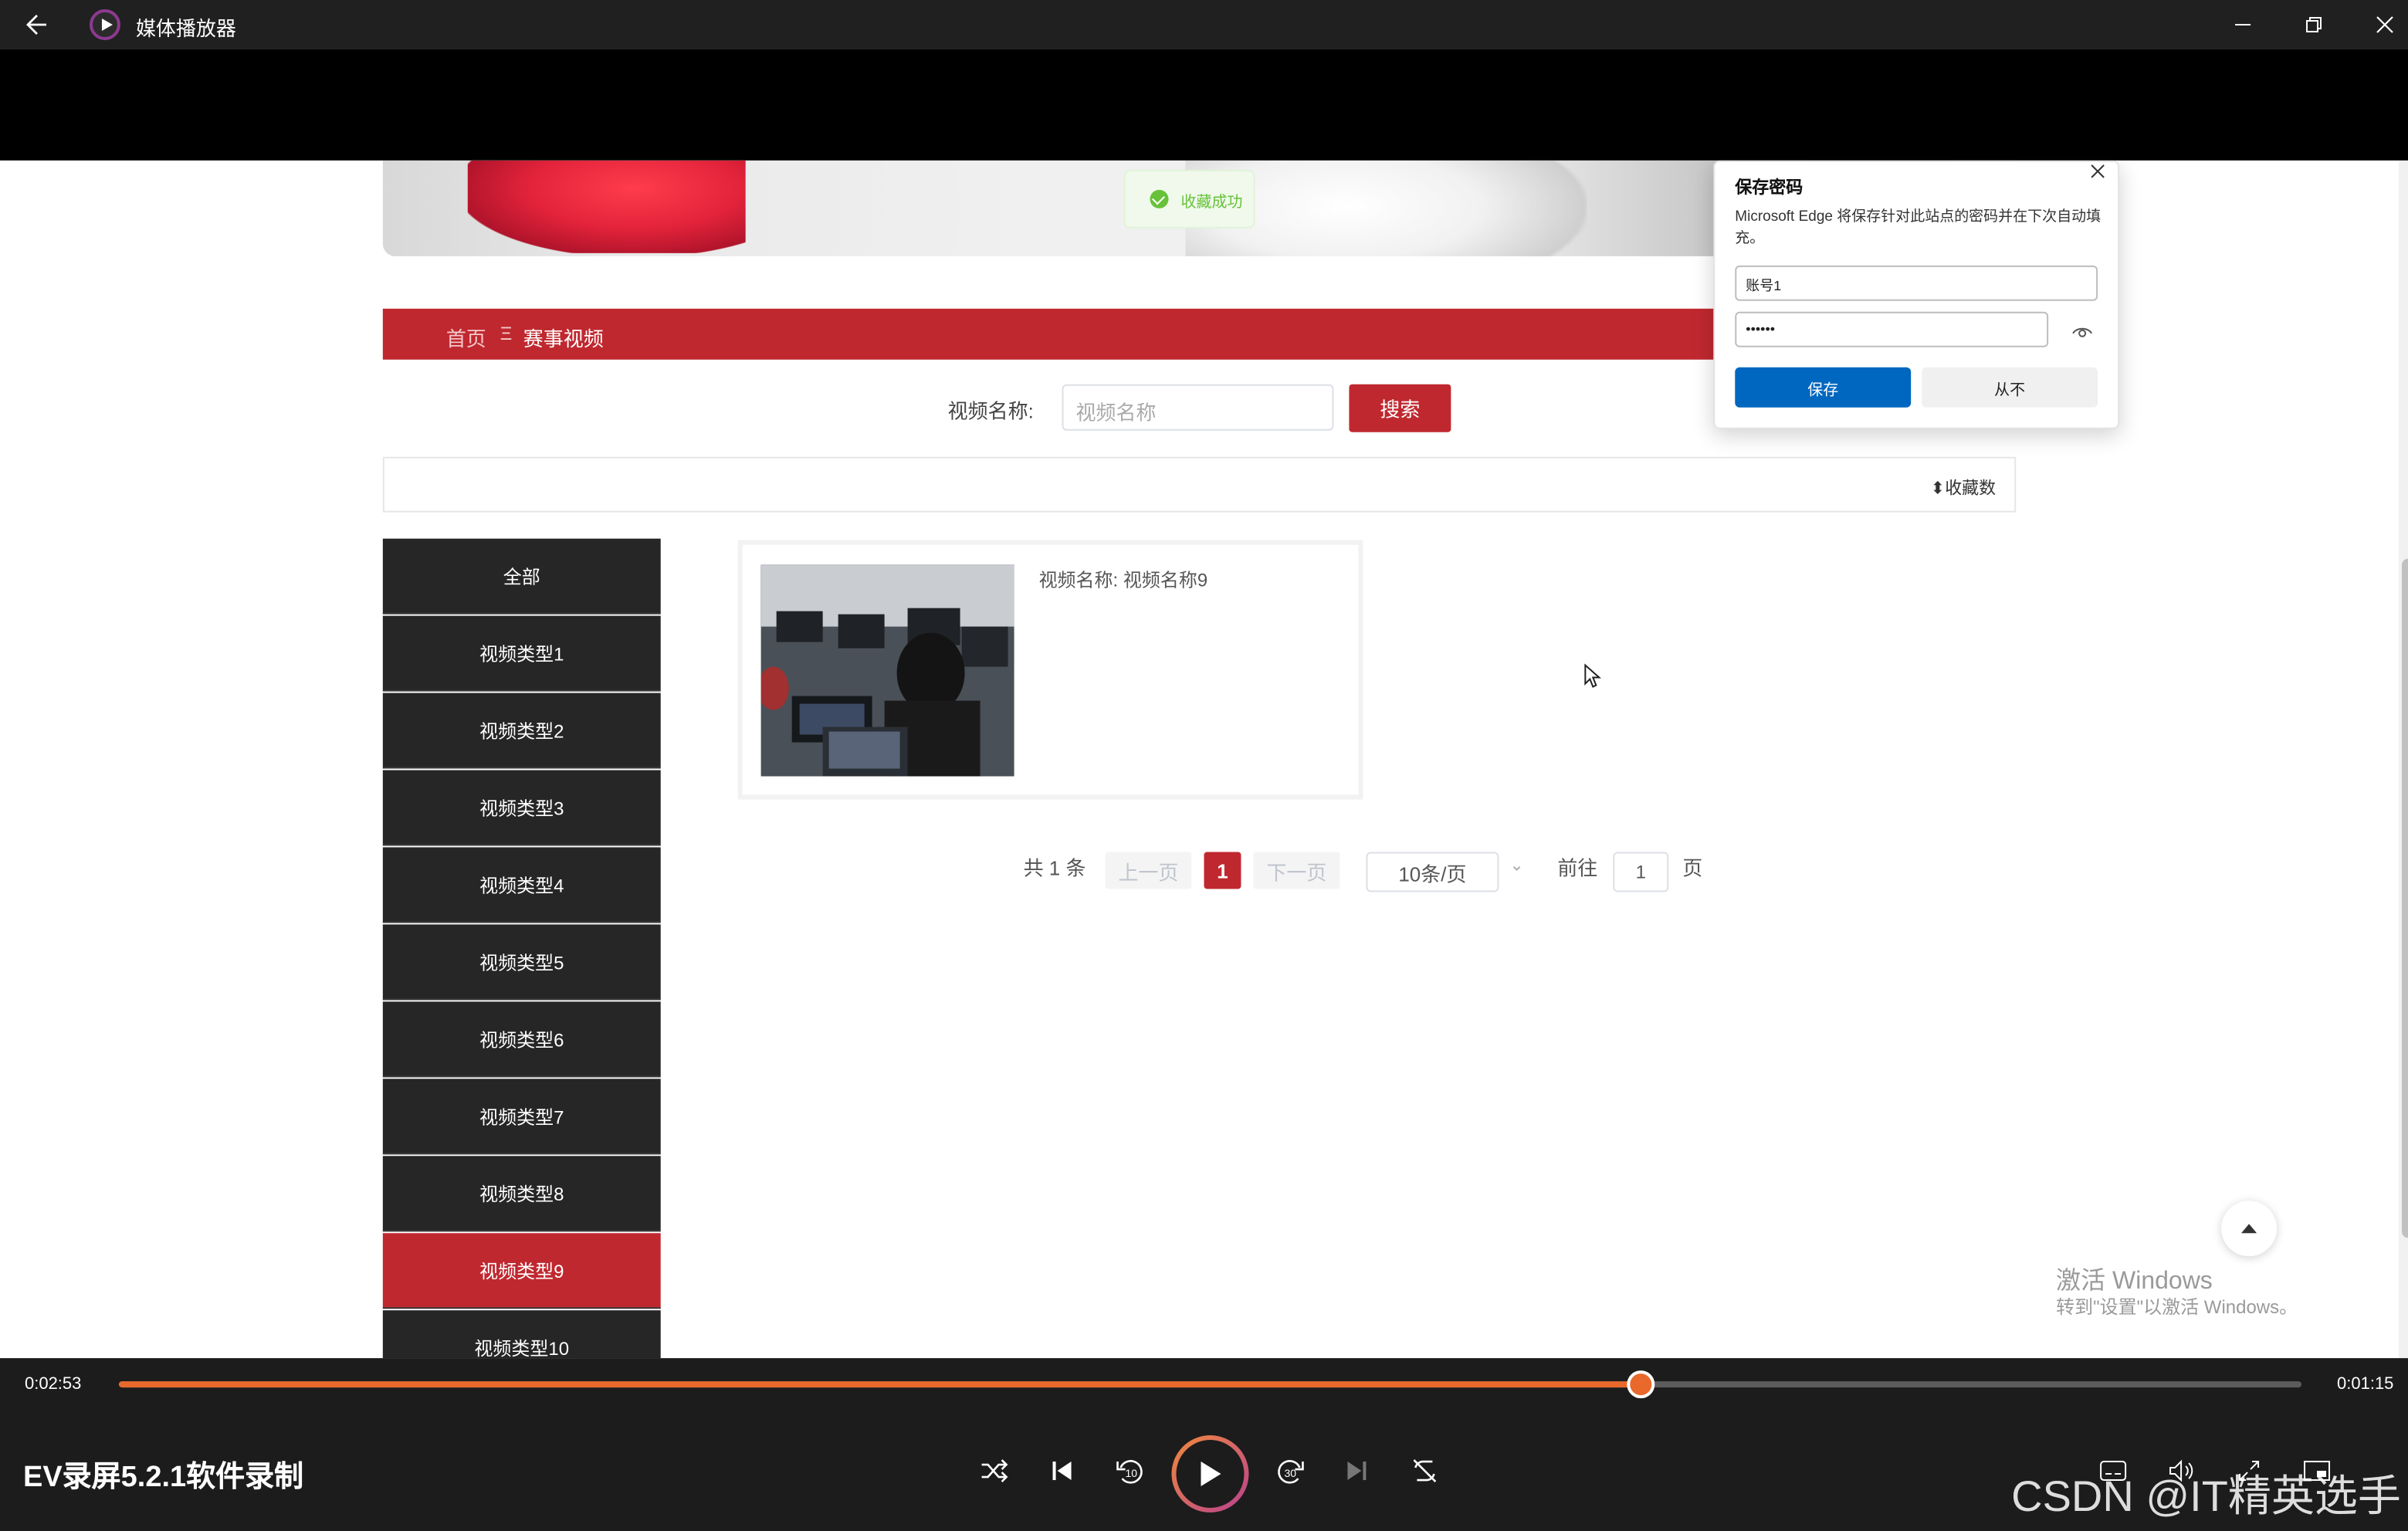  I want to click on next-track-icon, so click(1356, 1471).